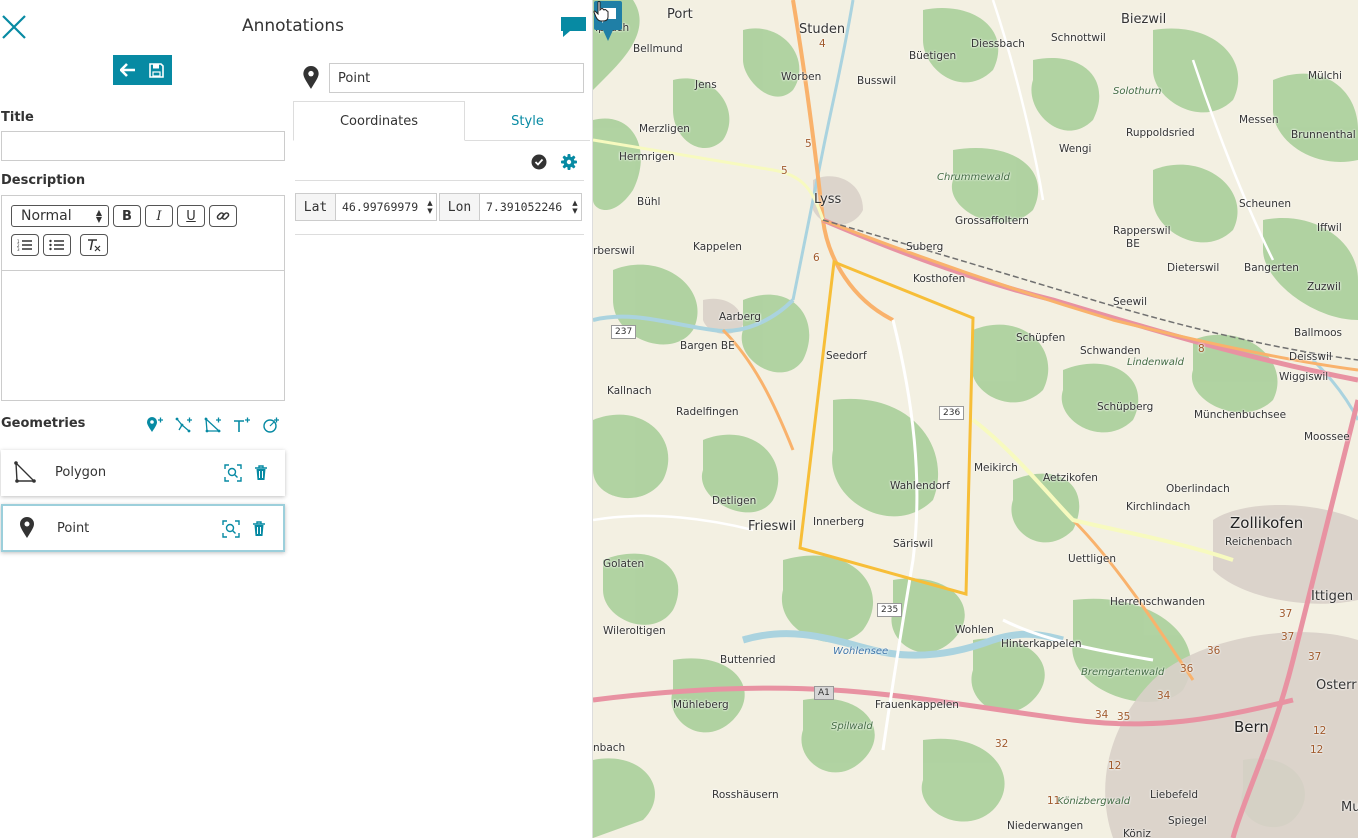  I want to click on place-label: Lindenwald, so click(1155, 362).